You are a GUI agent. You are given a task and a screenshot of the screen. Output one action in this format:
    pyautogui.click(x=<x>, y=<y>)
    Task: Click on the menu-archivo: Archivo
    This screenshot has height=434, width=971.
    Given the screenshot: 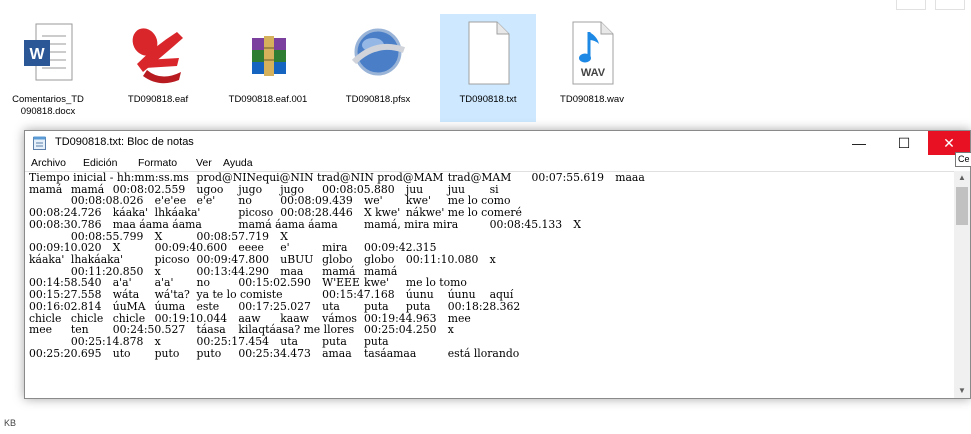 What is the action you would take?
    pyautogui.click(x=48, y=163)
    